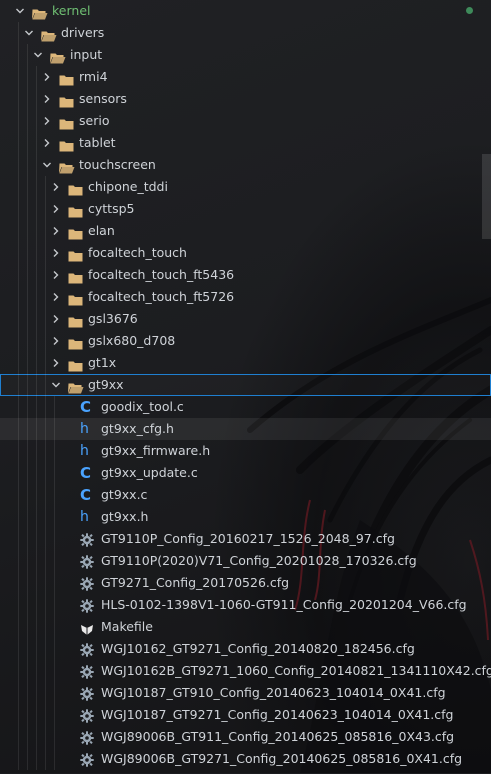  What do you see at coordinates (125, 516) in the screenshot?
I see `tree-item-label: gt9xx.h` at bounding box center [125, 516].